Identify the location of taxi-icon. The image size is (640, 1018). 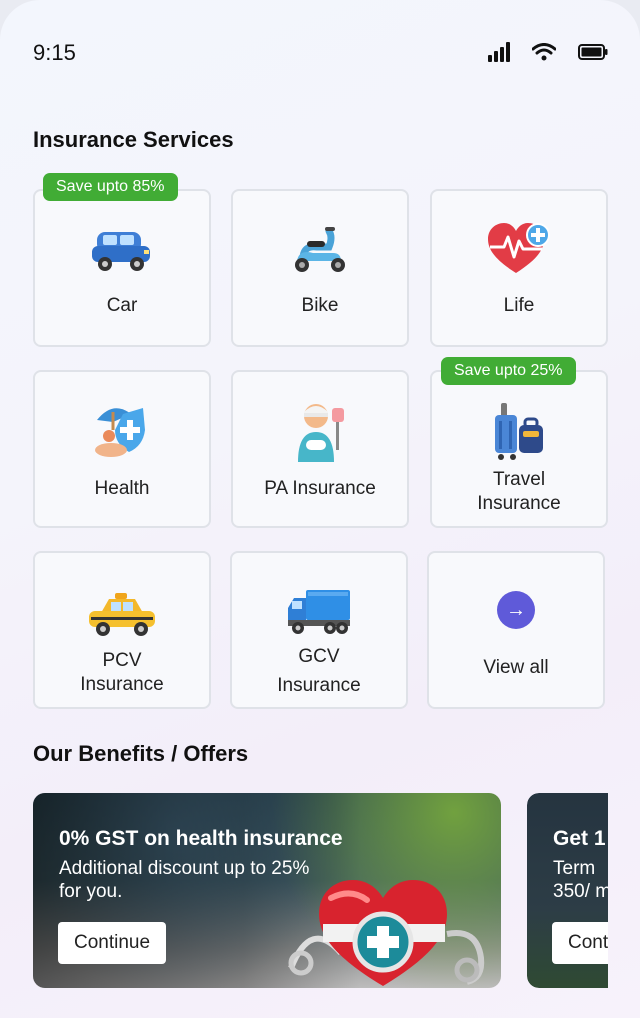
(122, 614).